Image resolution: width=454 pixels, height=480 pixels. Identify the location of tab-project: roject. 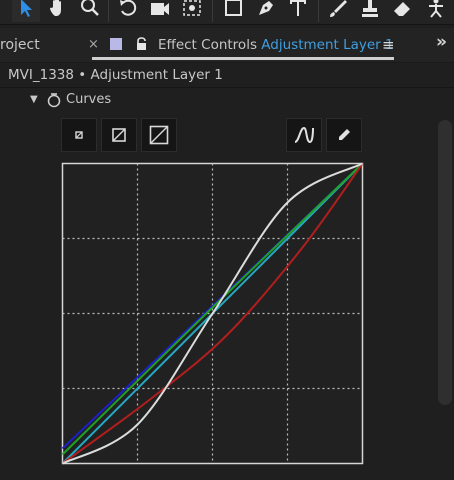
(20, 45).